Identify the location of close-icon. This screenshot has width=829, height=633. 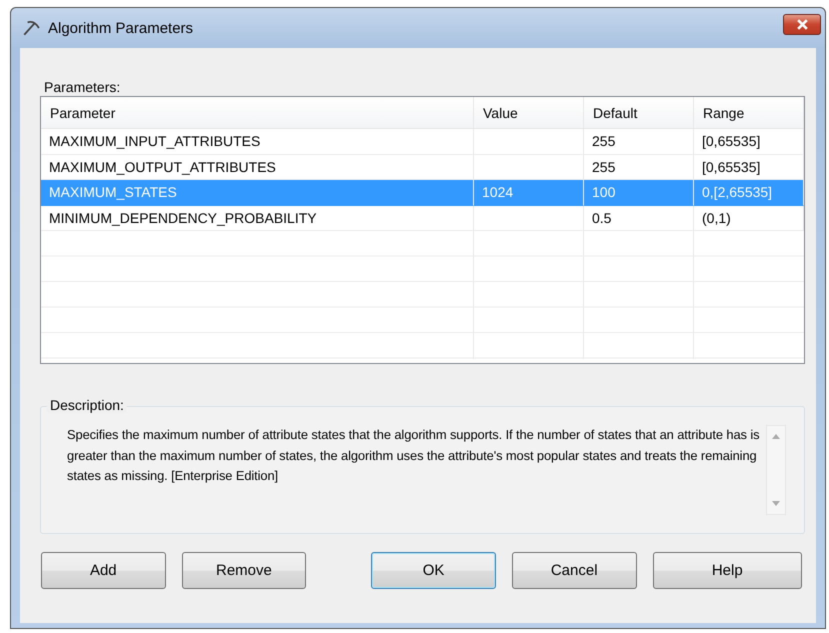
(802, 24).